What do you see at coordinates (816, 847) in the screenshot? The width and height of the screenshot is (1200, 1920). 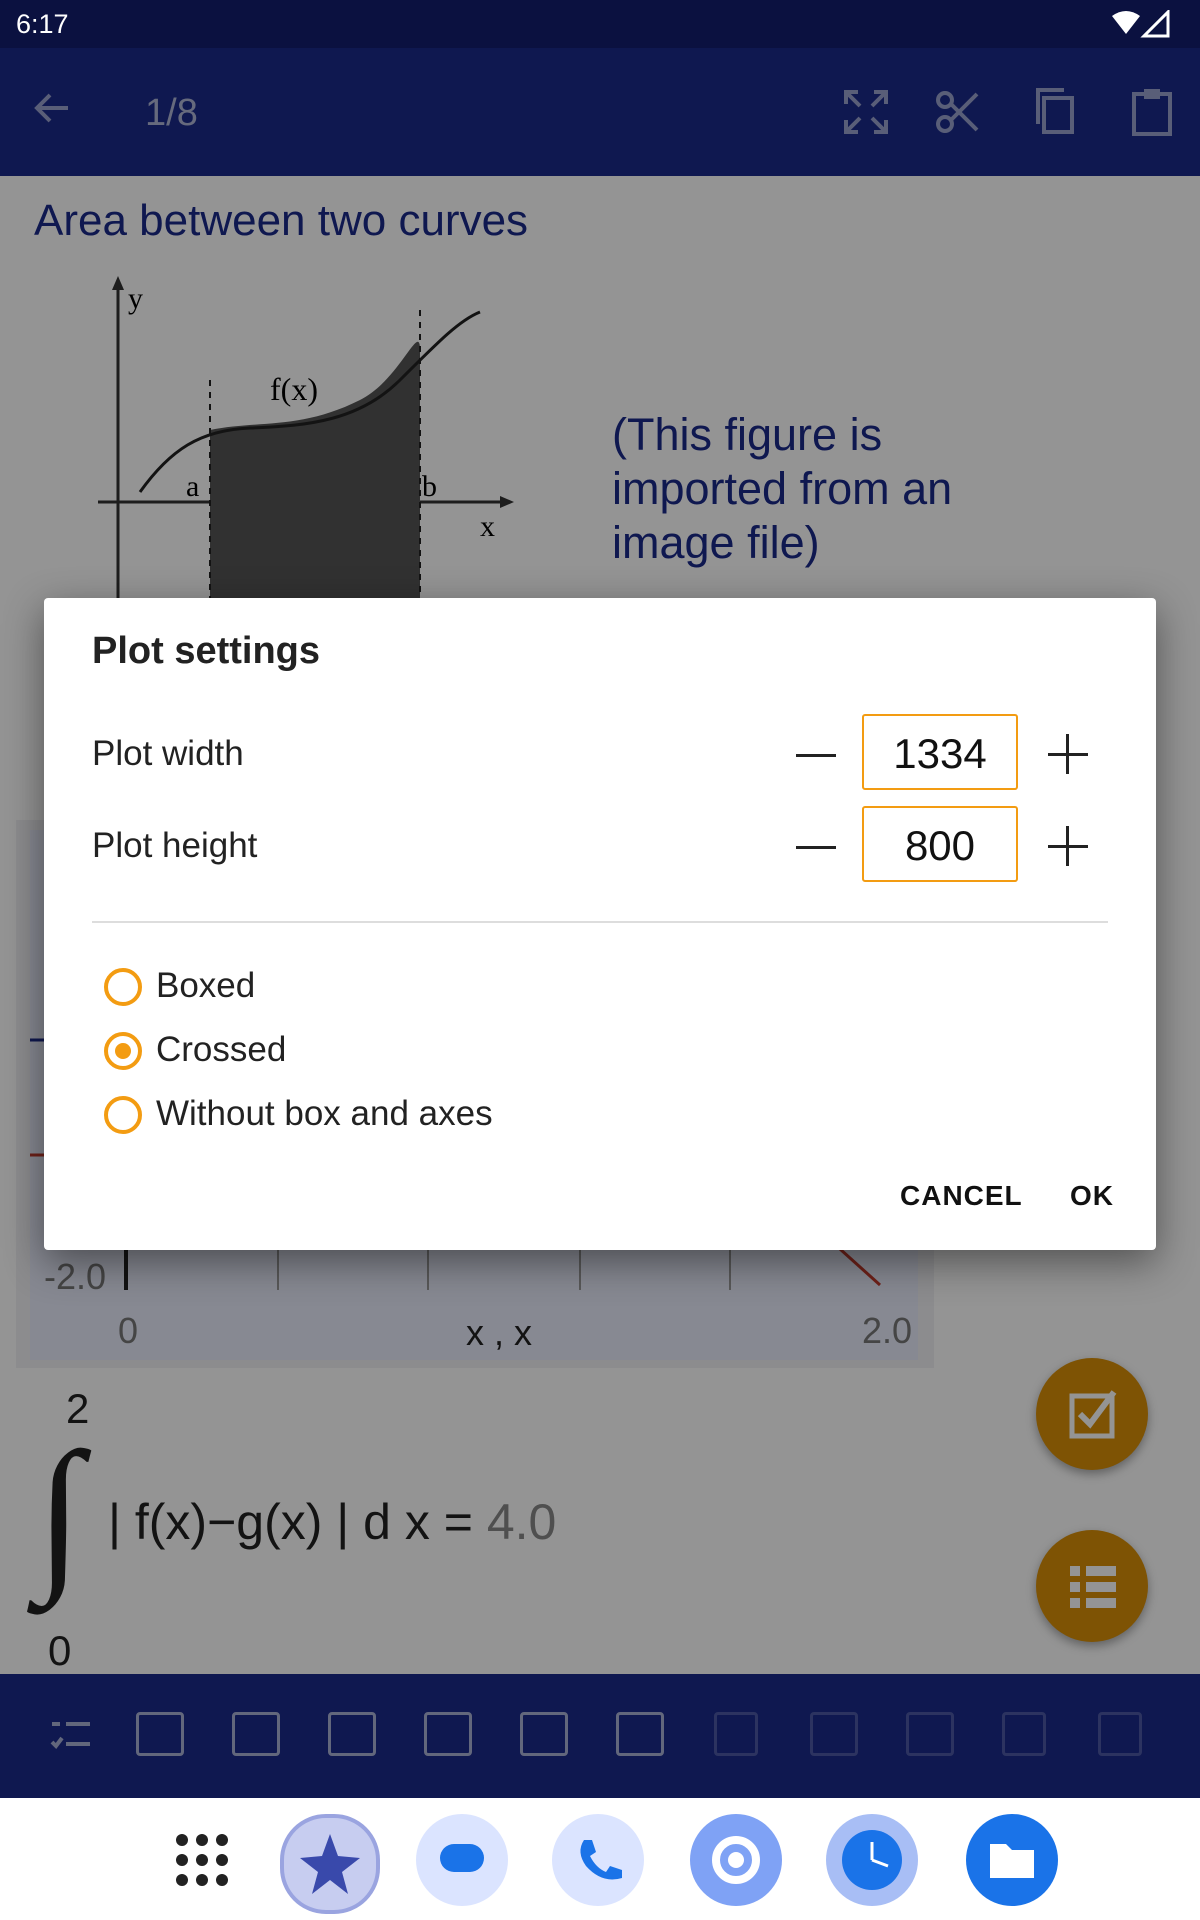 I see `height-decrement-button` at bounding box center [816, 847].